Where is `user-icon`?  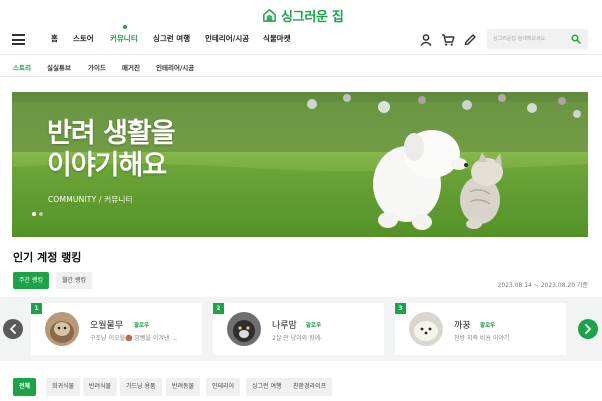 user-icon is located at coordinates (426, 40).